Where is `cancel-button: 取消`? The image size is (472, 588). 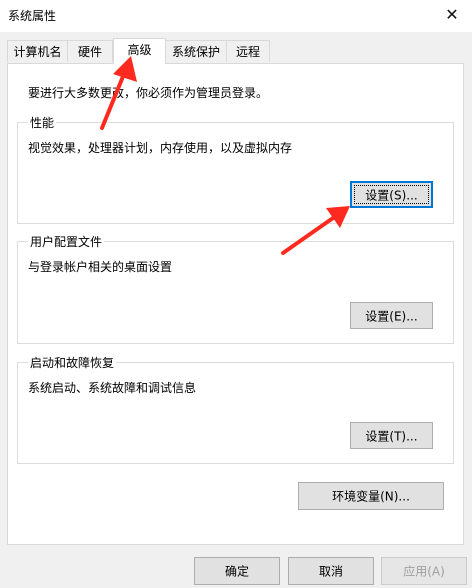
cancel-button: 取消 is located at coordinates (331, 571).